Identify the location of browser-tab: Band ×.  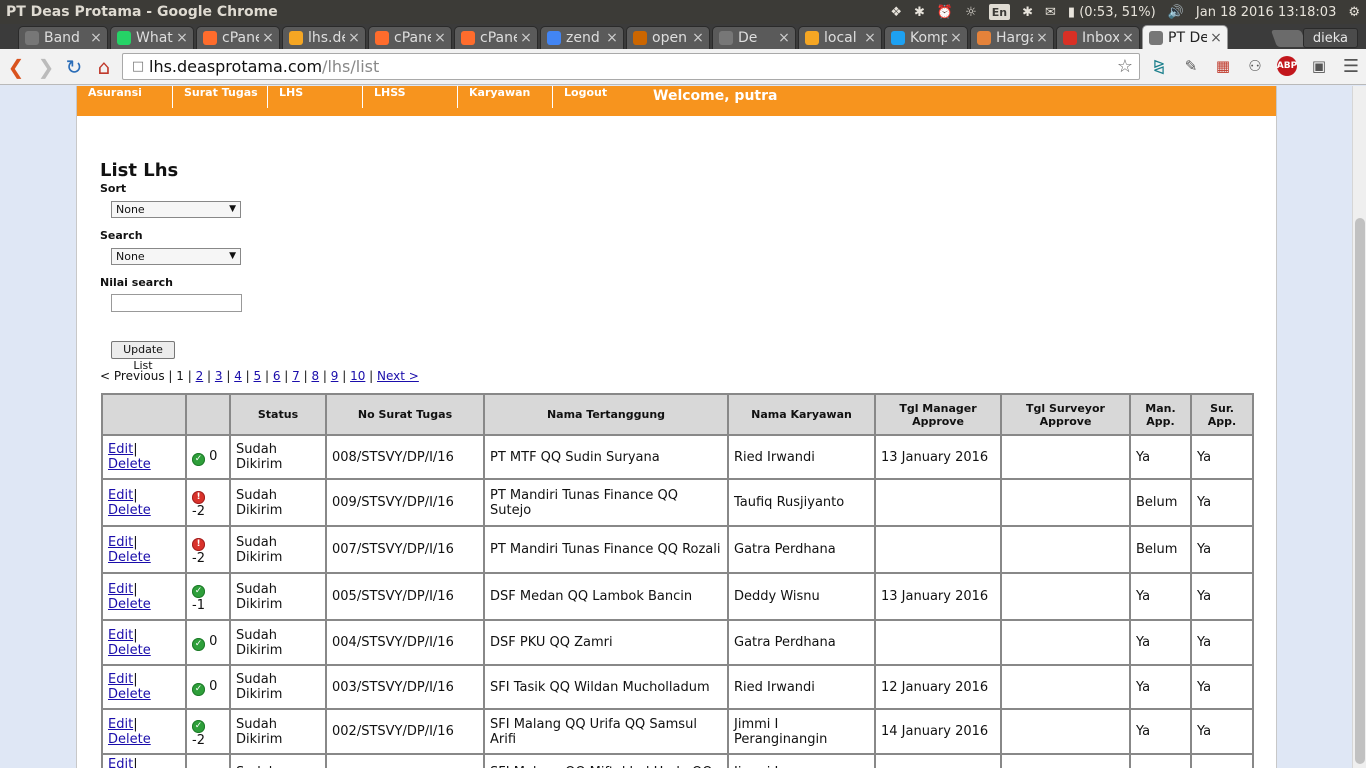
(63, 37).